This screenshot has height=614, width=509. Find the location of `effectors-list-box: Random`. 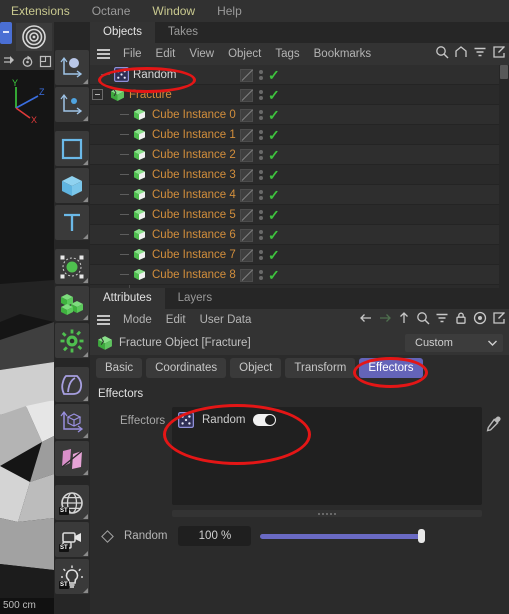

effectors-list-box: Random is located at coordinates (327, 456).